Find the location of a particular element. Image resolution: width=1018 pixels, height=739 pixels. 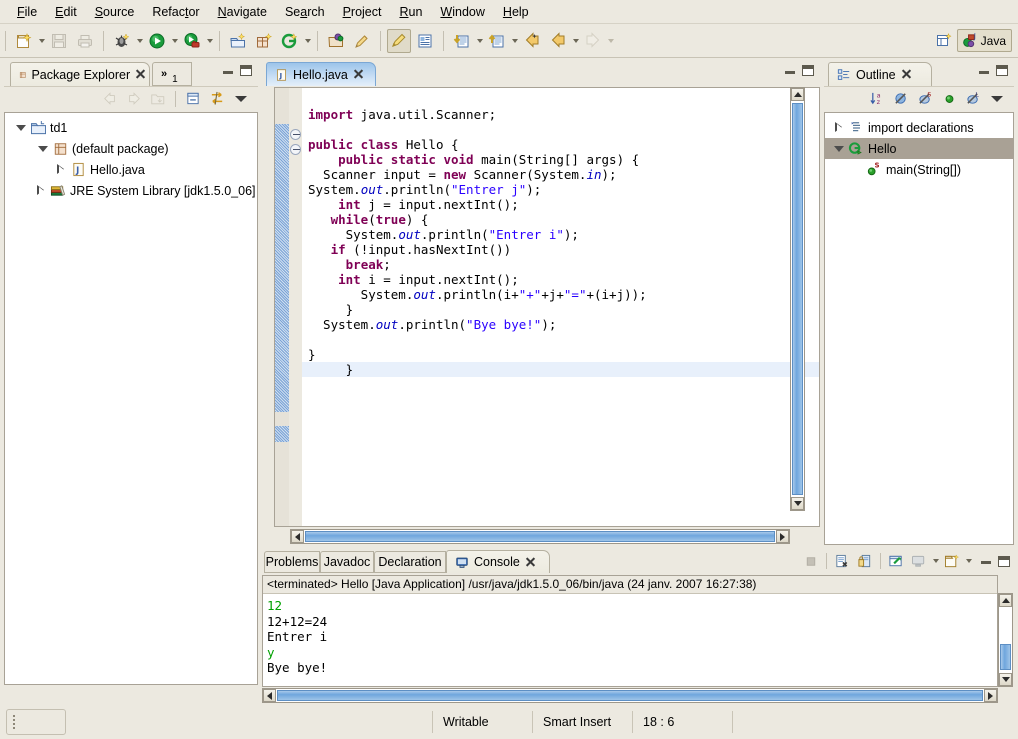

tree-item-default-package: (default package) is located at coordinates (131, 148).